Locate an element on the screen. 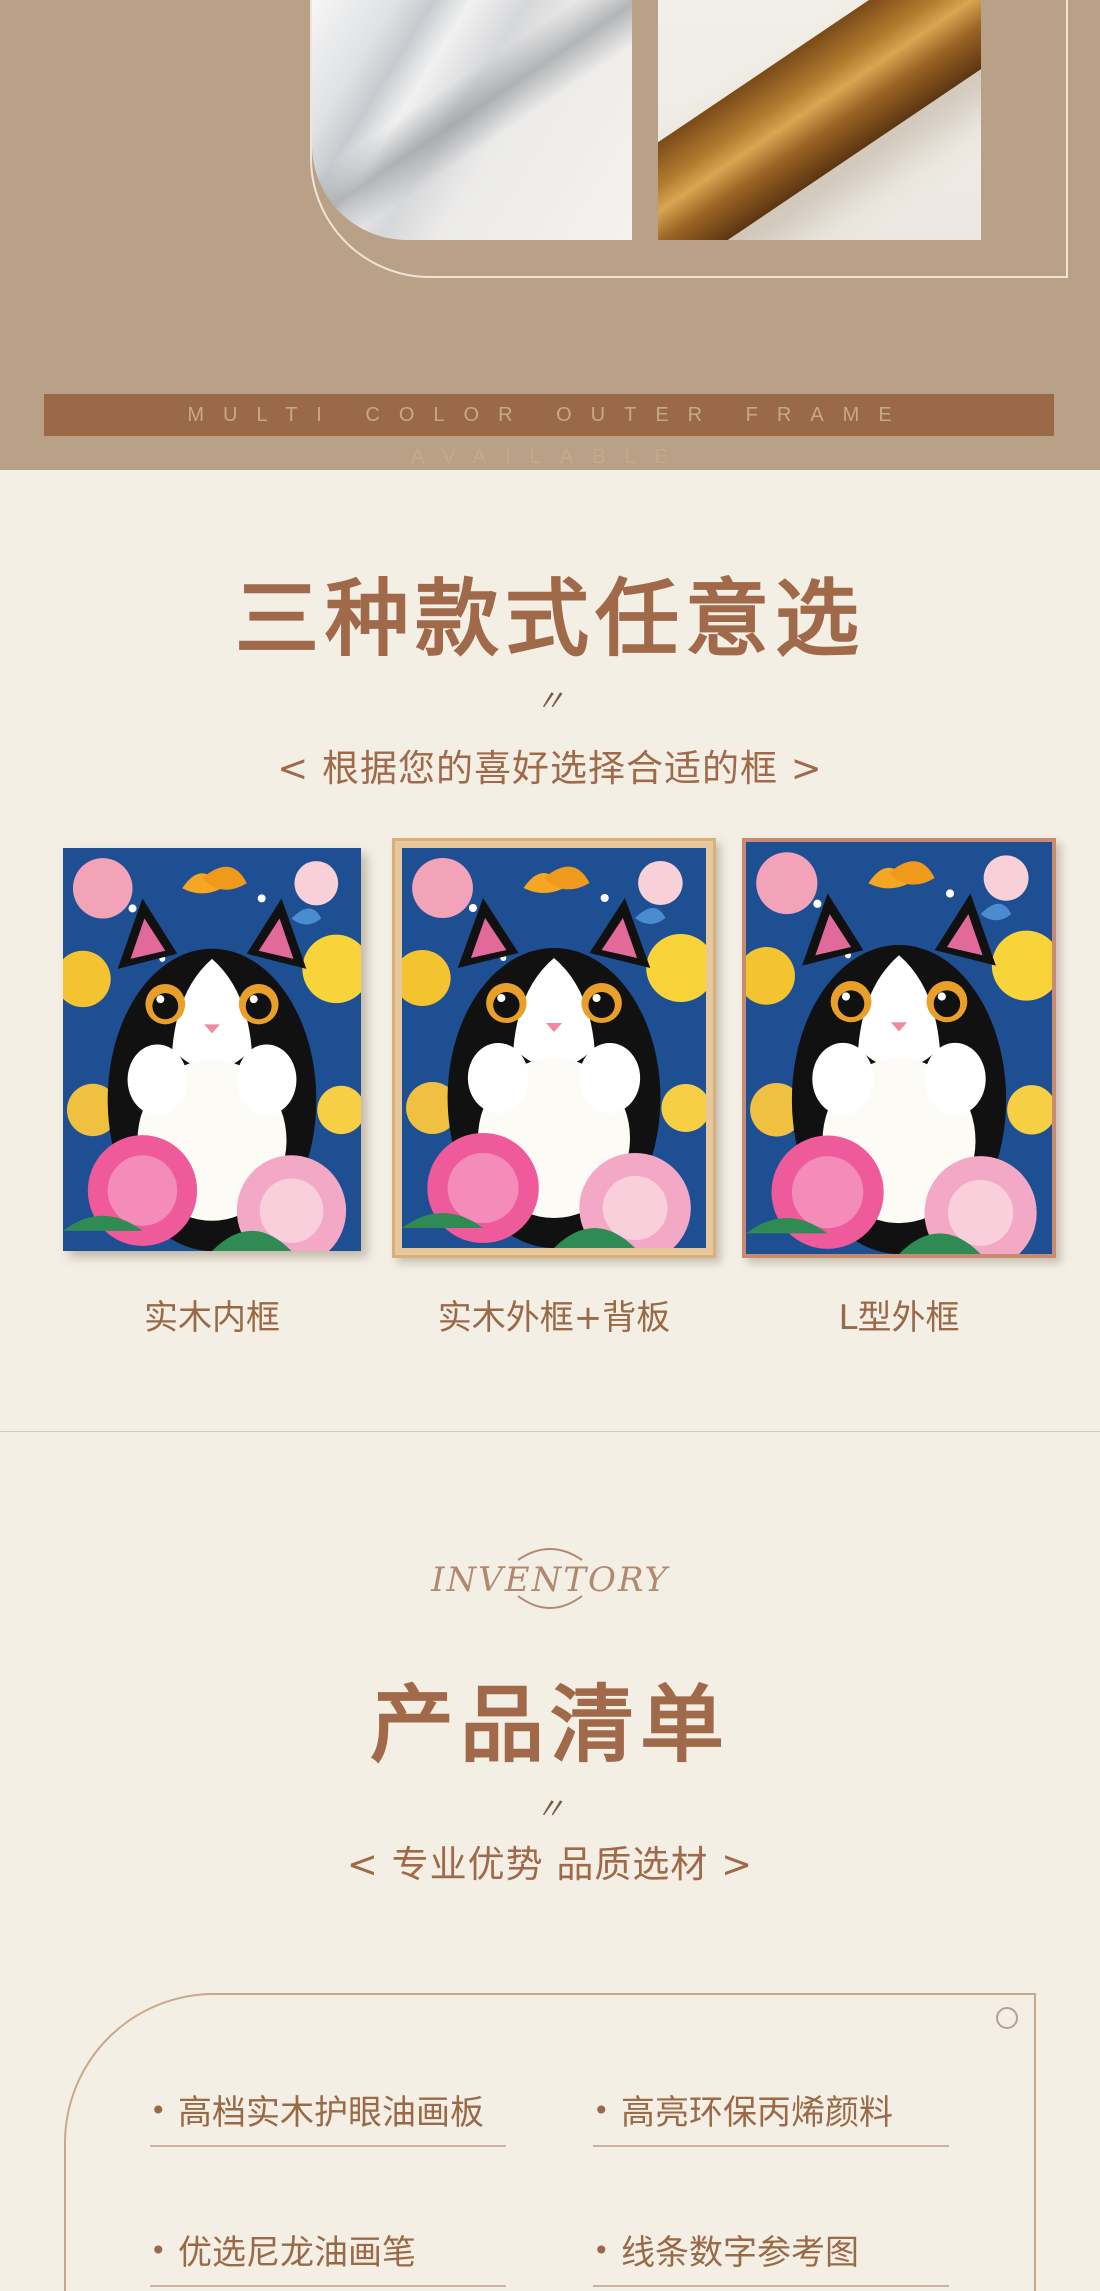 This screenshot has width=1100, height=2291. inventory-title: 产品清单 is located at coordinates (549, 1725).